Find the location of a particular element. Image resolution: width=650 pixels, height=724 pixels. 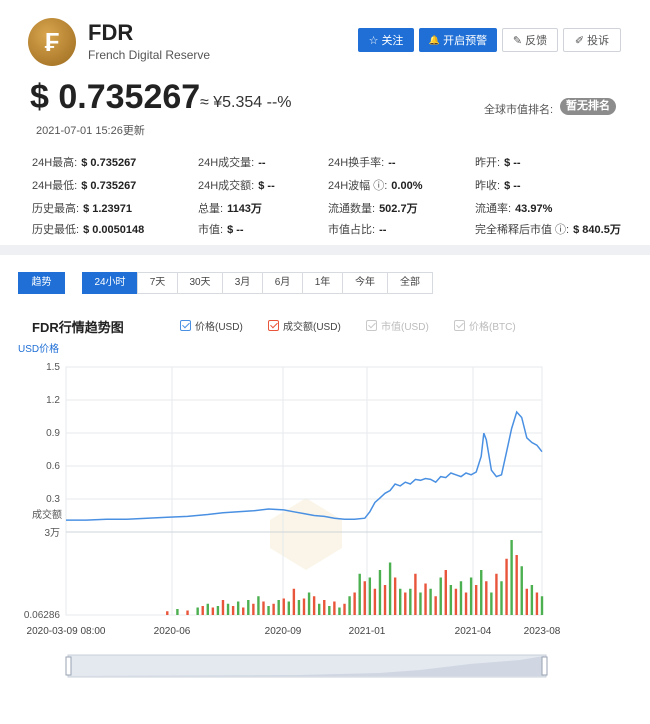

watermark-logo is located at coordinates (306, 534).